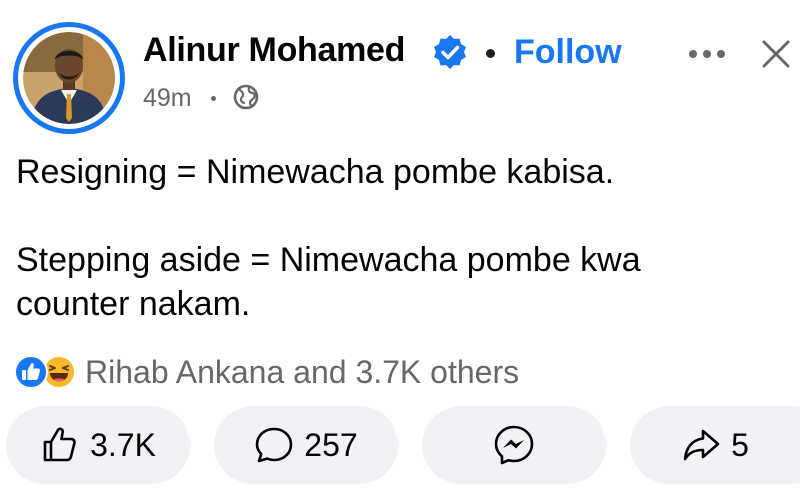 The image size is (800, 492). I want to click on post-text-line: Resigning = Nimewacha pombe kabisa., so click(315, 172).